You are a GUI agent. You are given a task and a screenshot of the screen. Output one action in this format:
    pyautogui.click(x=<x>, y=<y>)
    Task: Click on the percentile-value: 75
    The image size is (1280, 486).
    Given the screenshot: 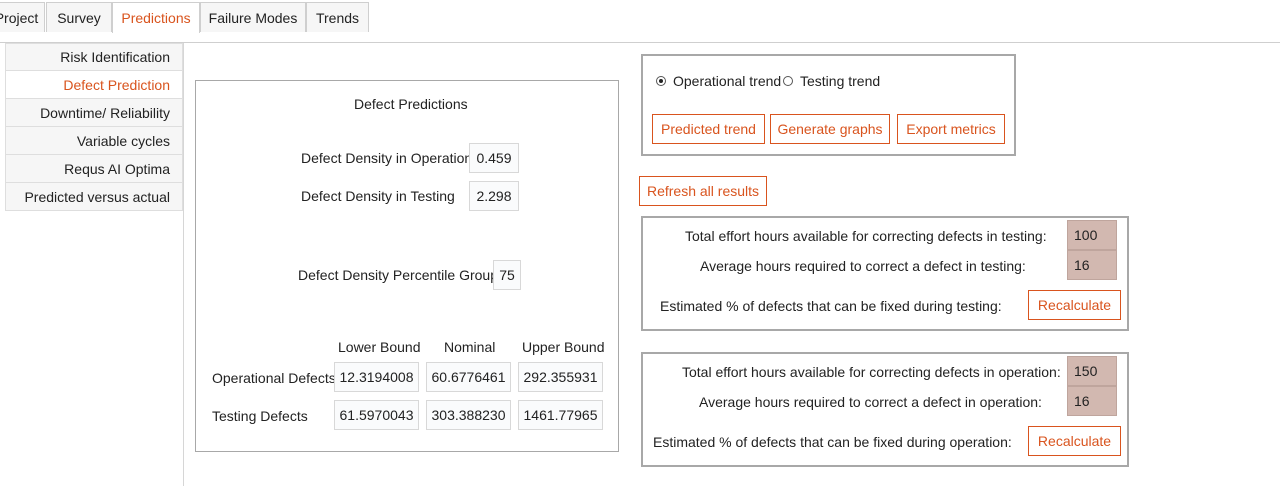 What is the action you would take?
    pyautogui.click(x=507, y=275)
    